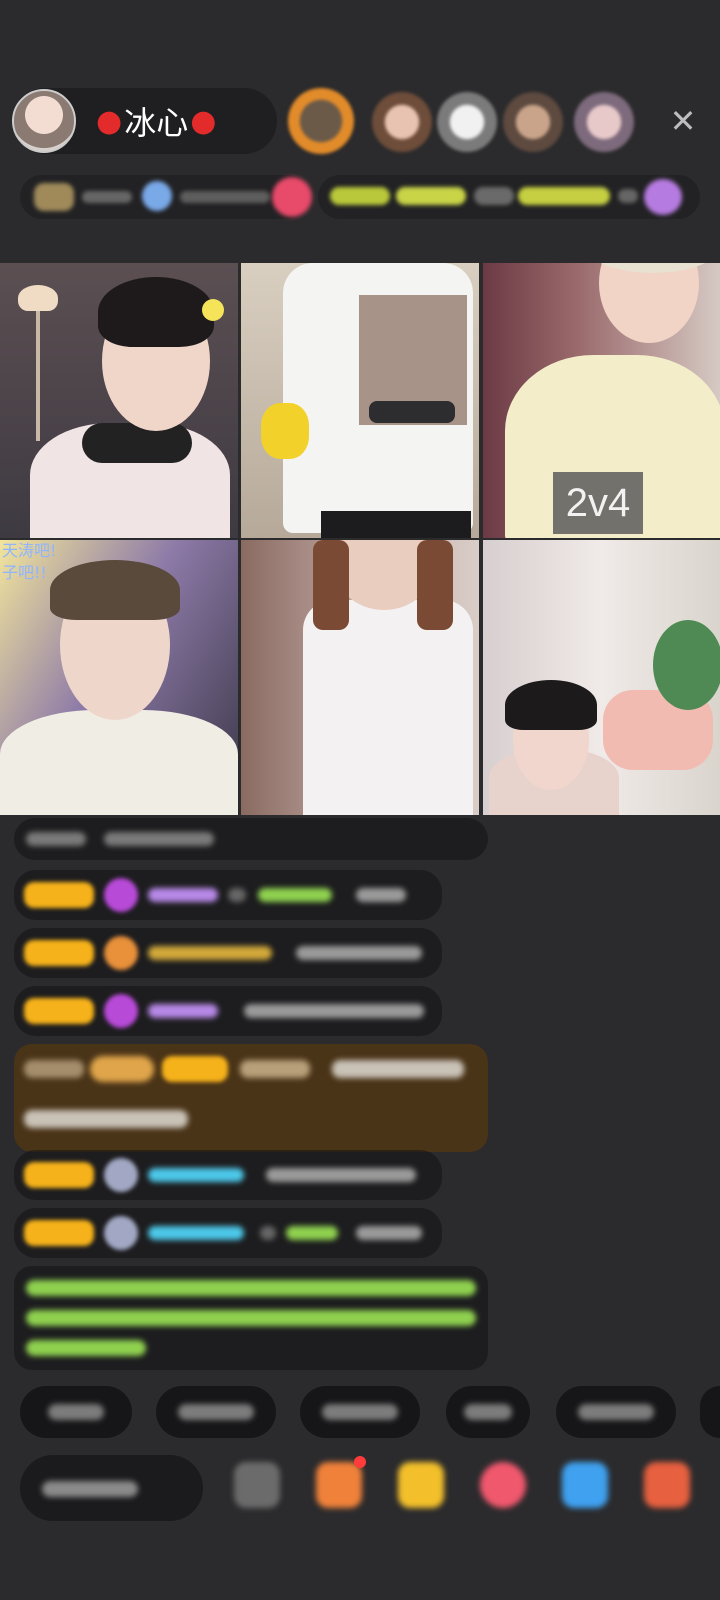 This screenshot has width=720, height=1600. Describe the element at coordinates (285, 431) in the screenshot. I see `plush-toy` at that location.